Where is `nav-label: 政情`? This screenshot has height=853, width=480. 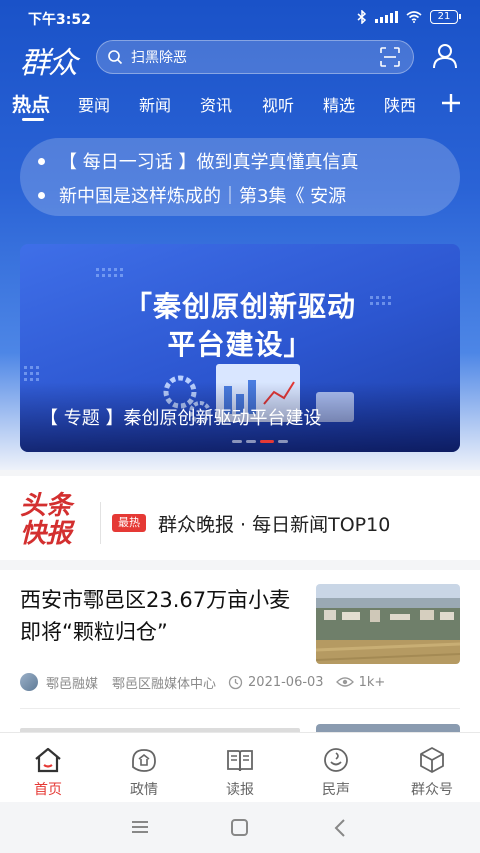 nav-label: 政情 is located at coordinates (144, 790).